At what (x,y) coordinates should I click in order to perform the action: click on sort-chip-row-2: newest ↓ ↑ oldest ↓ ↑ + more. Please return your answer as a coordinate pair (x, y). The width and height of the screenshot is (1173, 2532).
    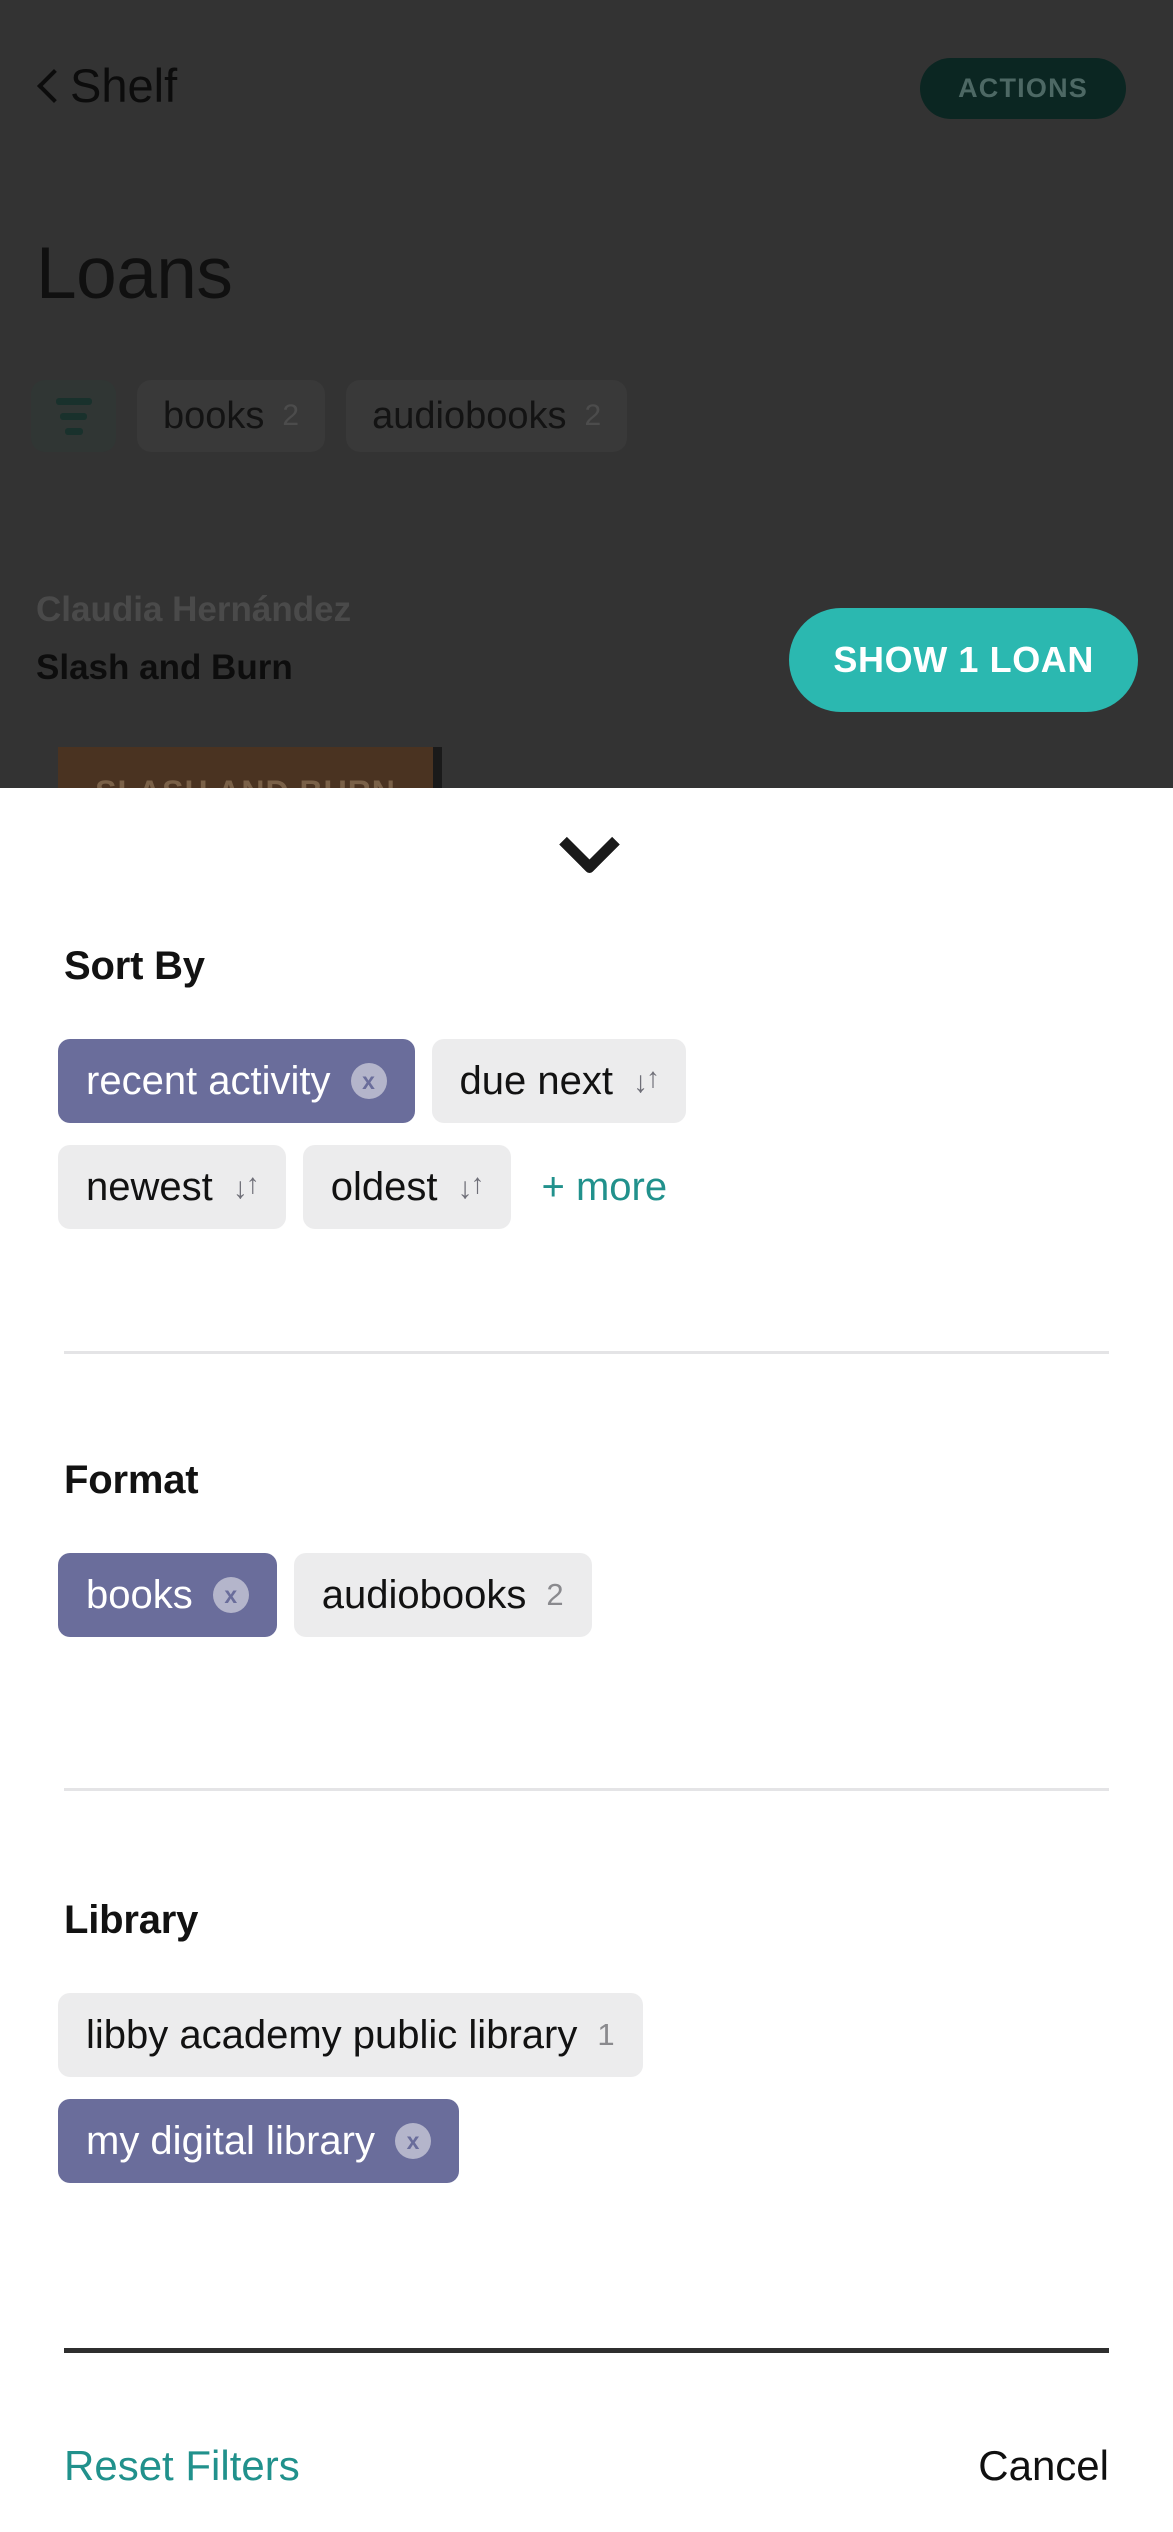
    Looking at the image, I should click on (615, 1187).